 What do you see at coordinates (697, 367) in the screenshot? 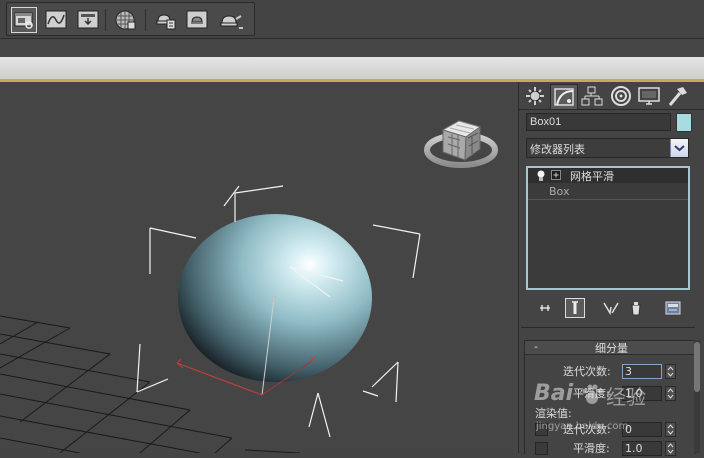
I see `panel-scrollbar-thumb` at bounding box center [697, 367].